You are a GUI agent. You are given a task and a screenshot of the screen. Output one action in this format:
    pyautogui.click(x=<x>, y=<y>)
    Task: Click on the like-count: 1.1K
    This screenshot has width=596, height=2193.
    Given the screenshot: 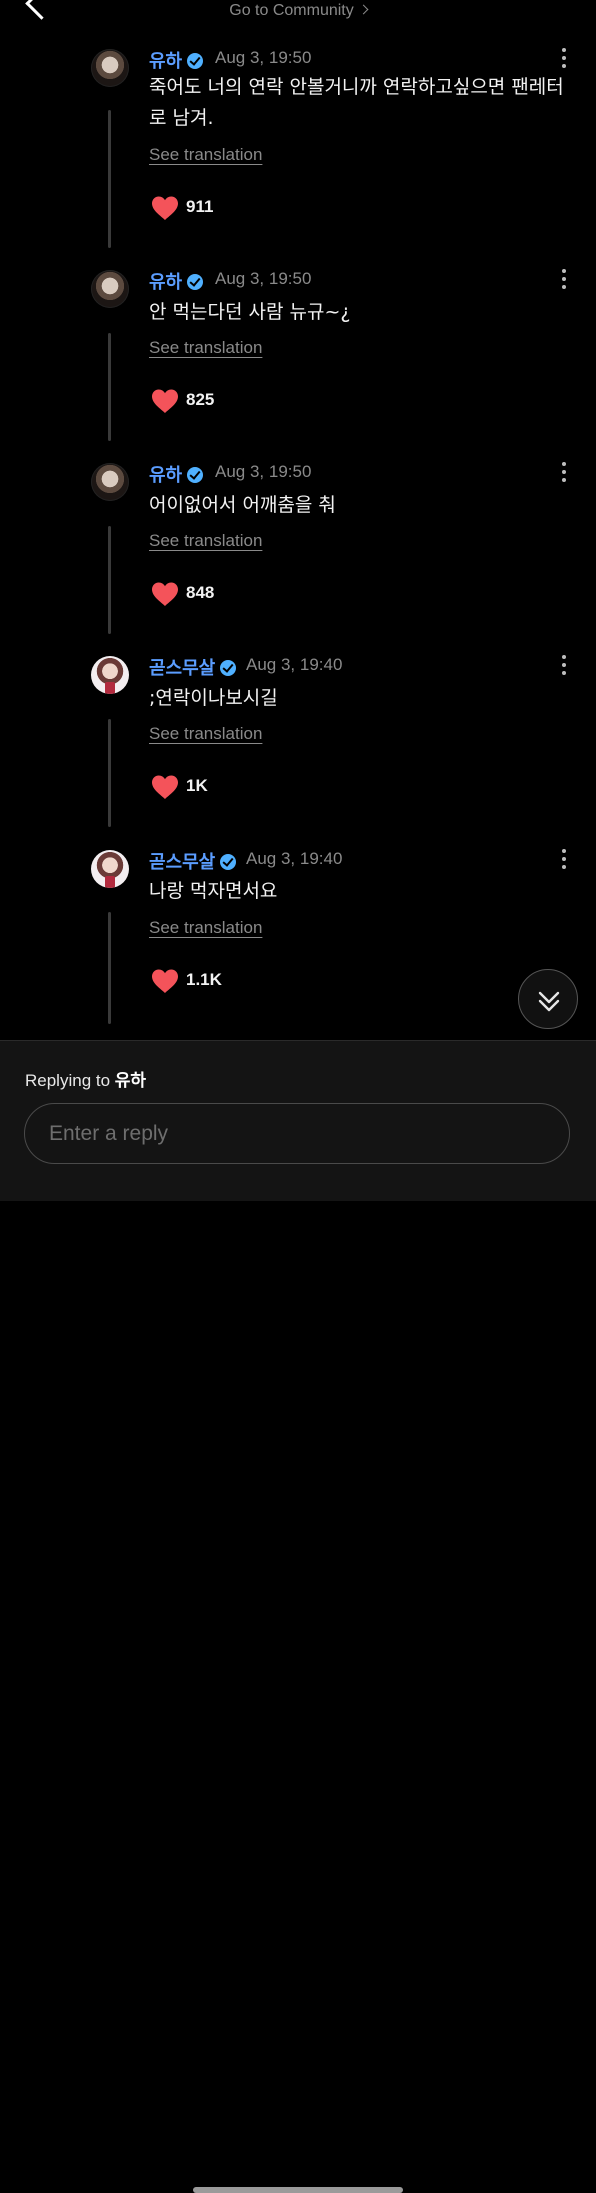 What is the action you would take?
    pyautogui.click(x=204, y=979)
    